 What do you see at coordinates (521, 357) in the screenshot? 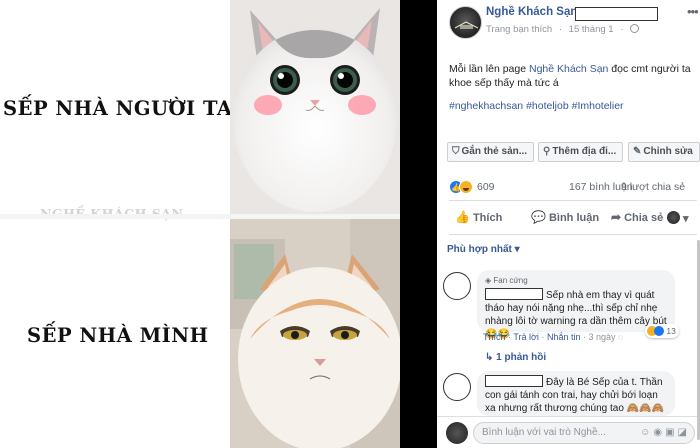
I see `replies-label: 1 phản hồi` at bounding box center [521, 357].